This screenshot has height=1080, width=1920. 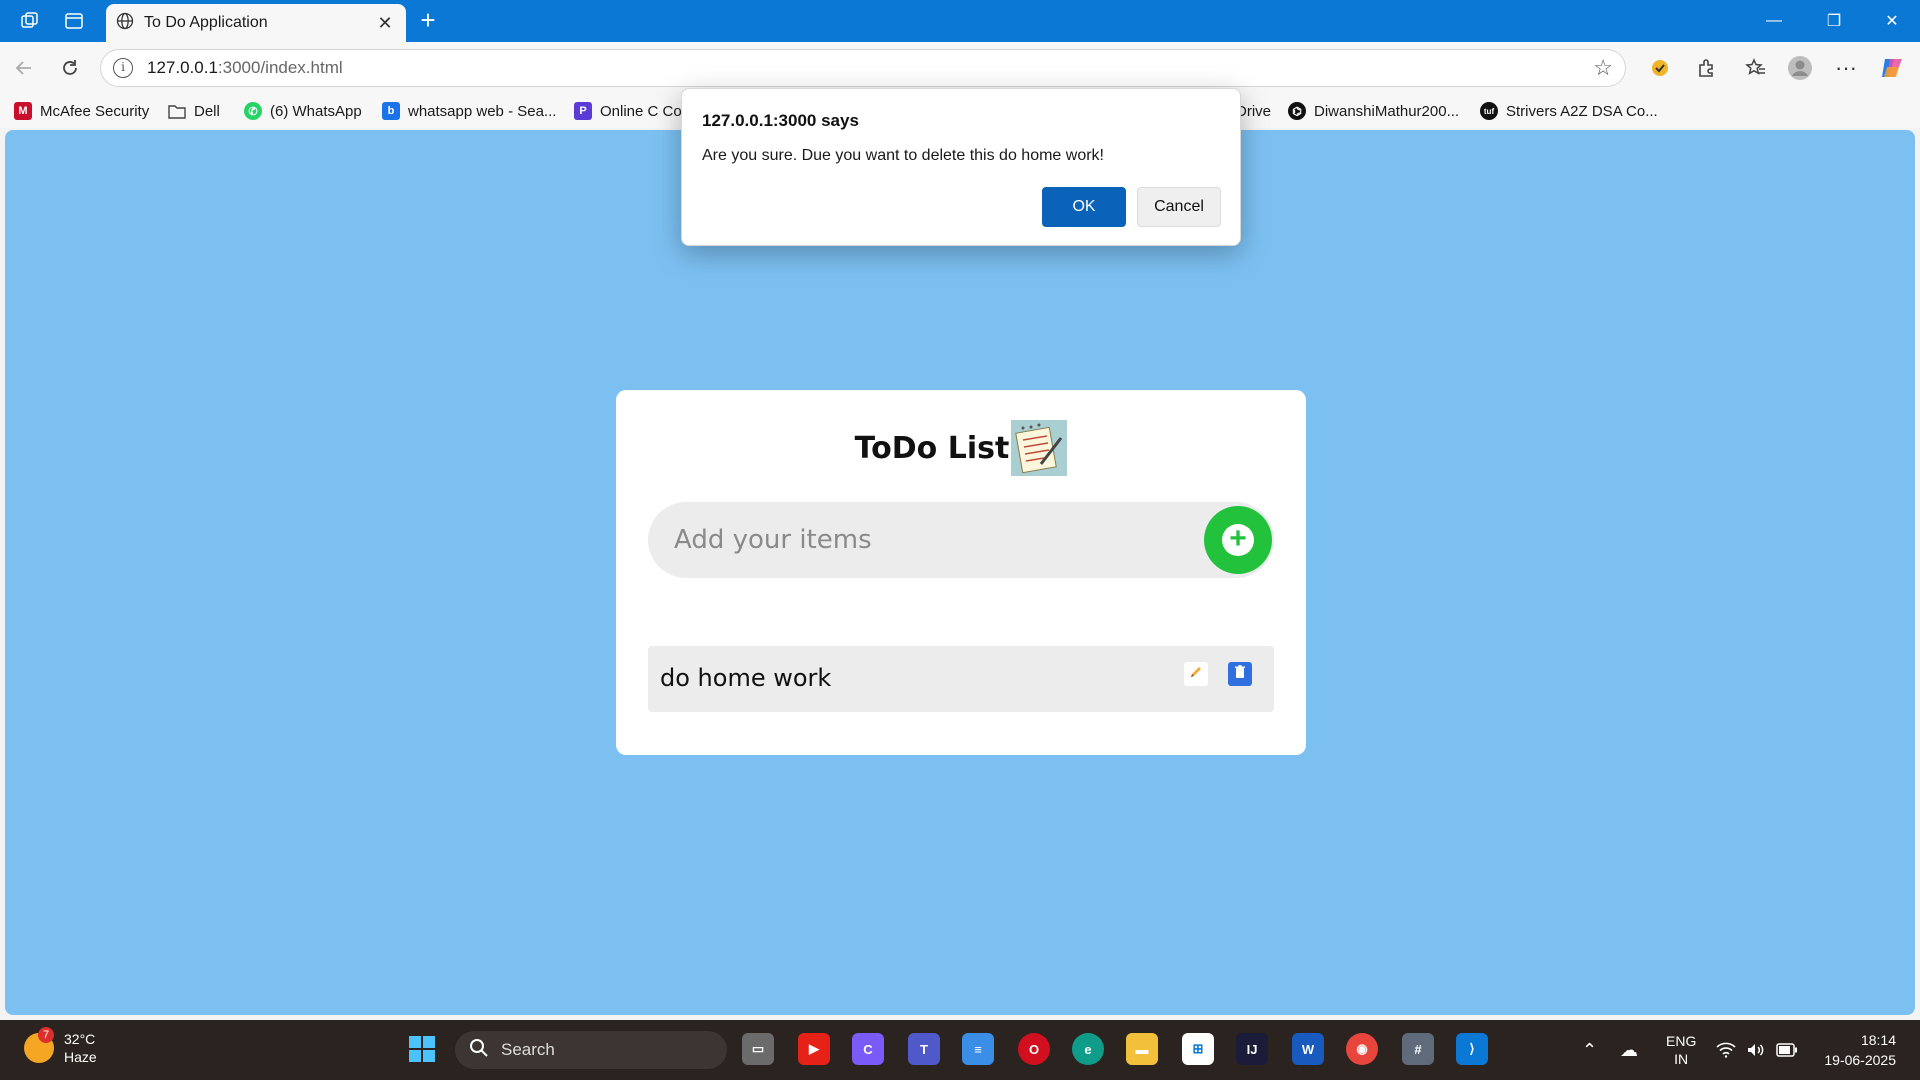 What do you see at coordinates (422, 1049) in the screenshot?
I see `start-button` at bounding box center [422, 1049].